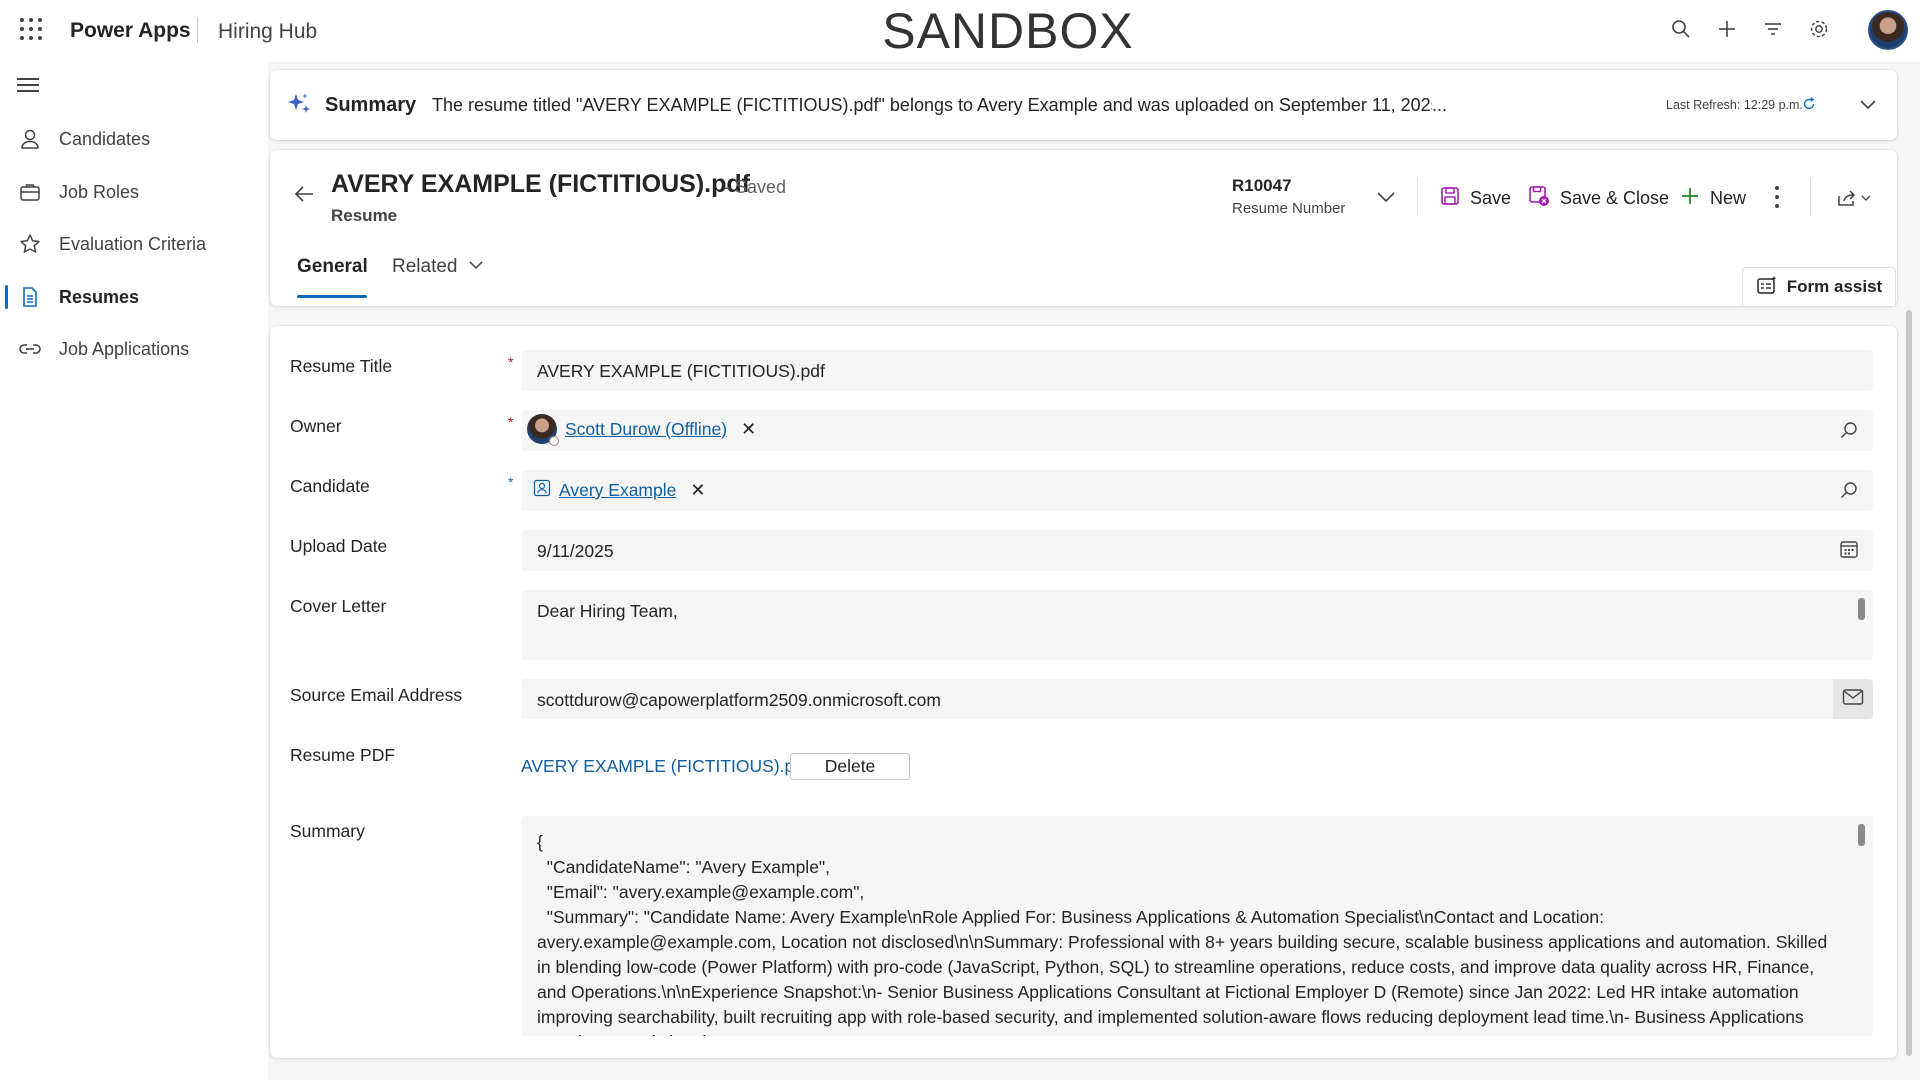 This screenshot has width=1920, height=1080. Describe the element at coordinates (543, 430) in the screenshot. I see `owner-avatar` at that location.